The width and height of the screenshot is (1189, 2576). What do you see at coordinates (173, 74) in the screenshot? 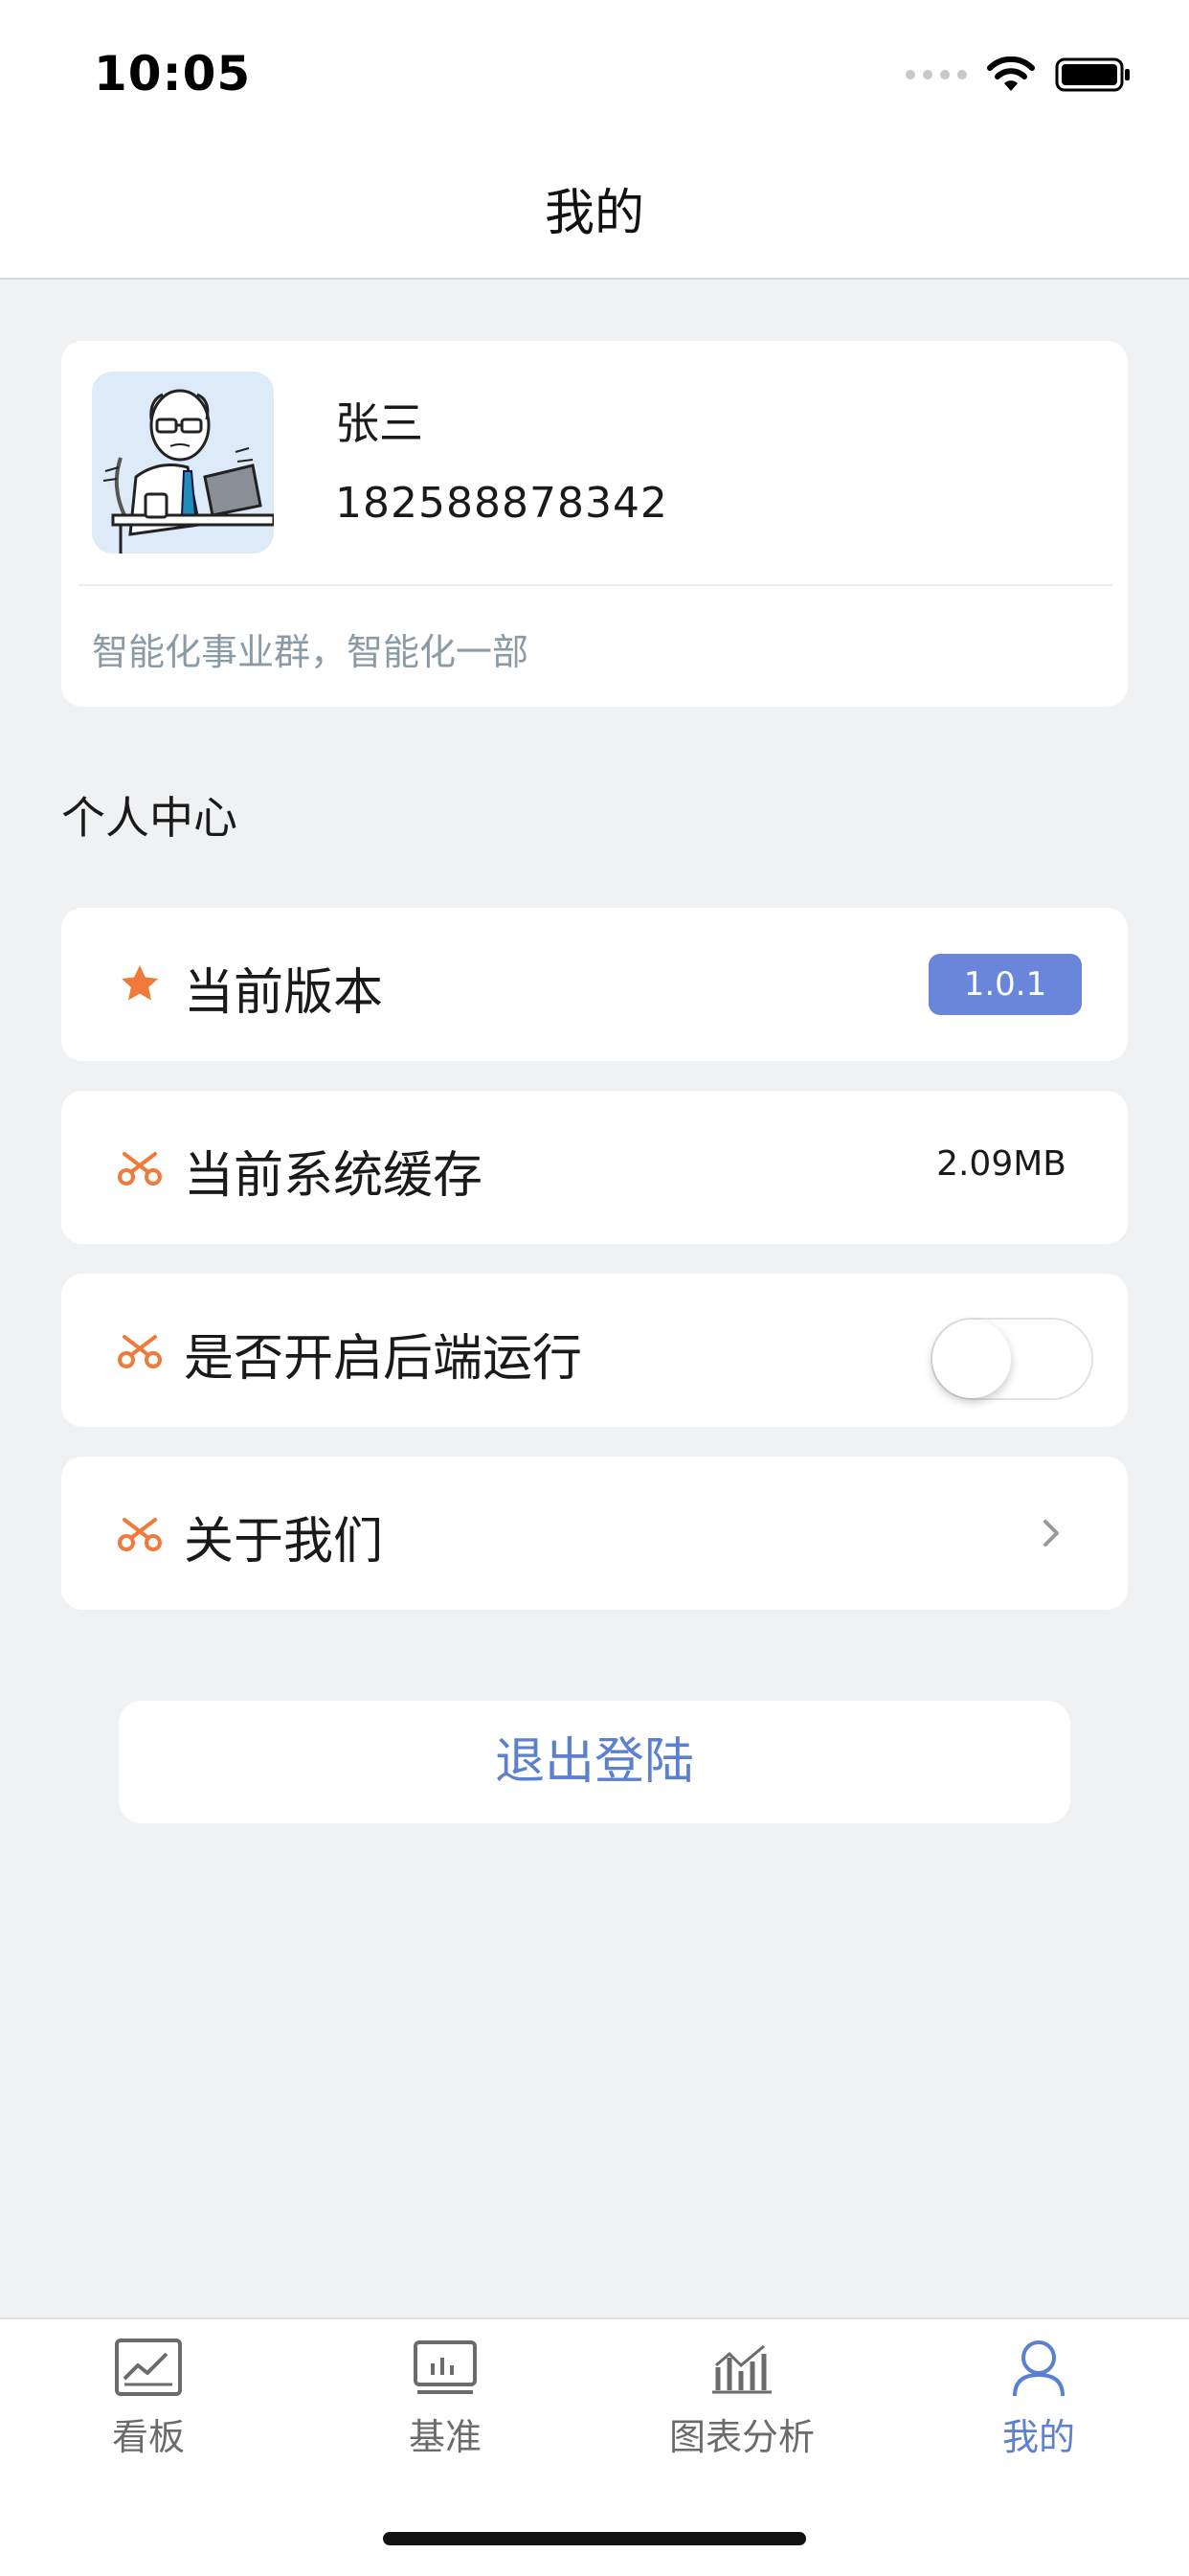
I see `status-time: 10:05` at bounding box center [173, 74].